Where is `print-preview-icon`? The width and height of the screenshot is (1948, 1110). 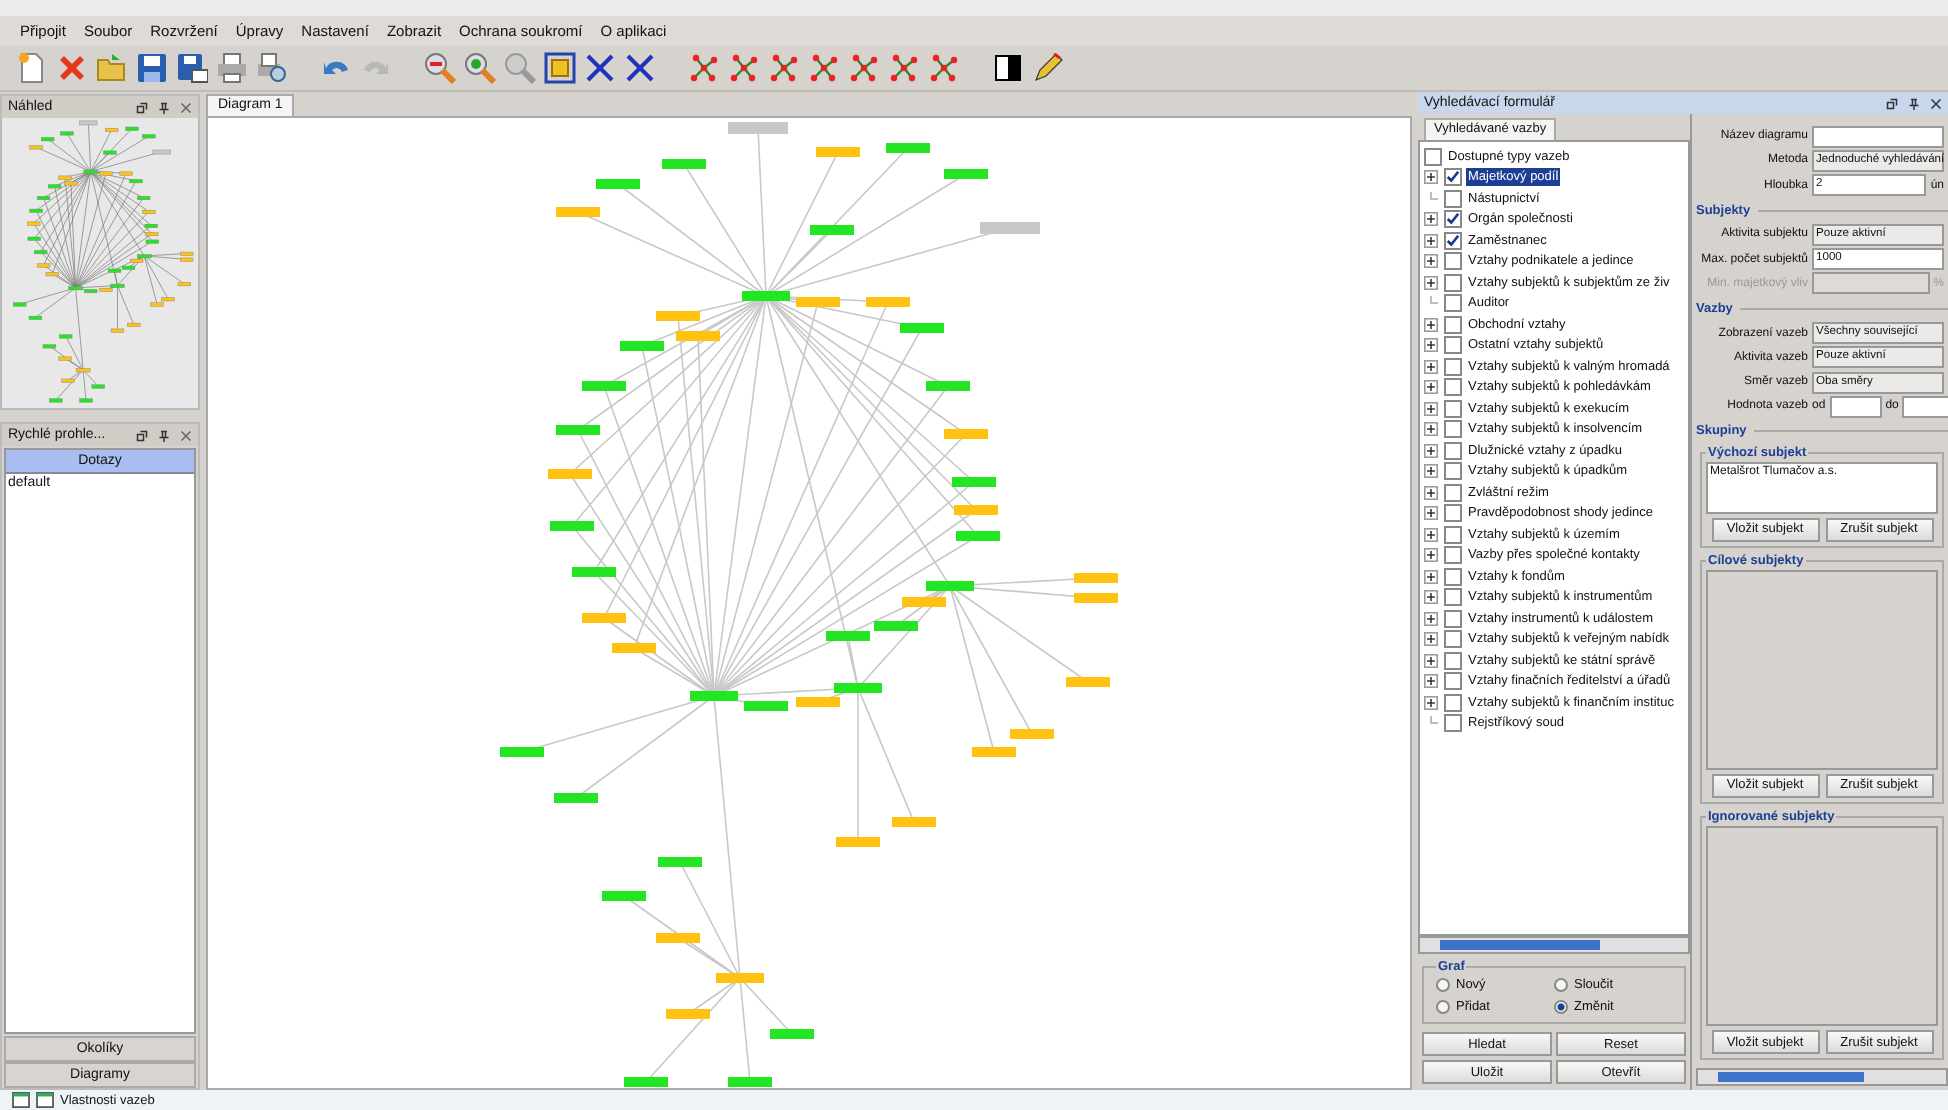 print-preview-icon is located at coordinates (272, 68).